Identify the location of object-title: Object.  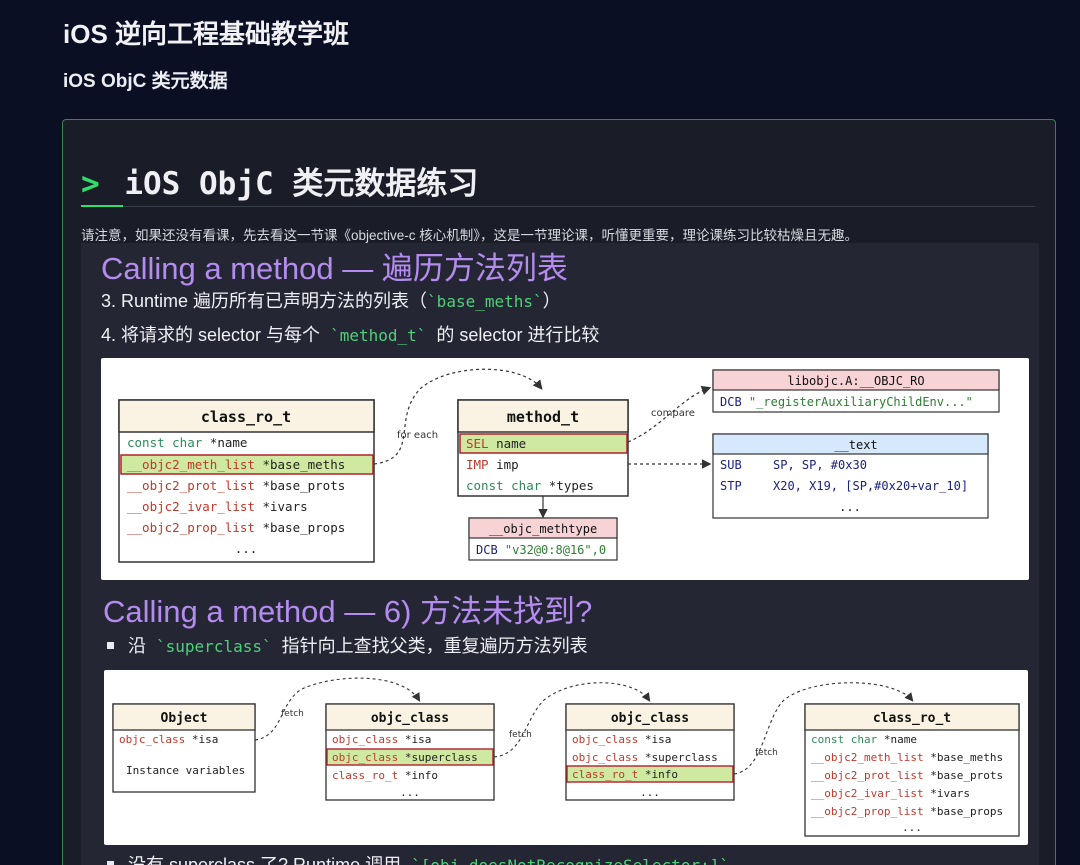
(184, 718).